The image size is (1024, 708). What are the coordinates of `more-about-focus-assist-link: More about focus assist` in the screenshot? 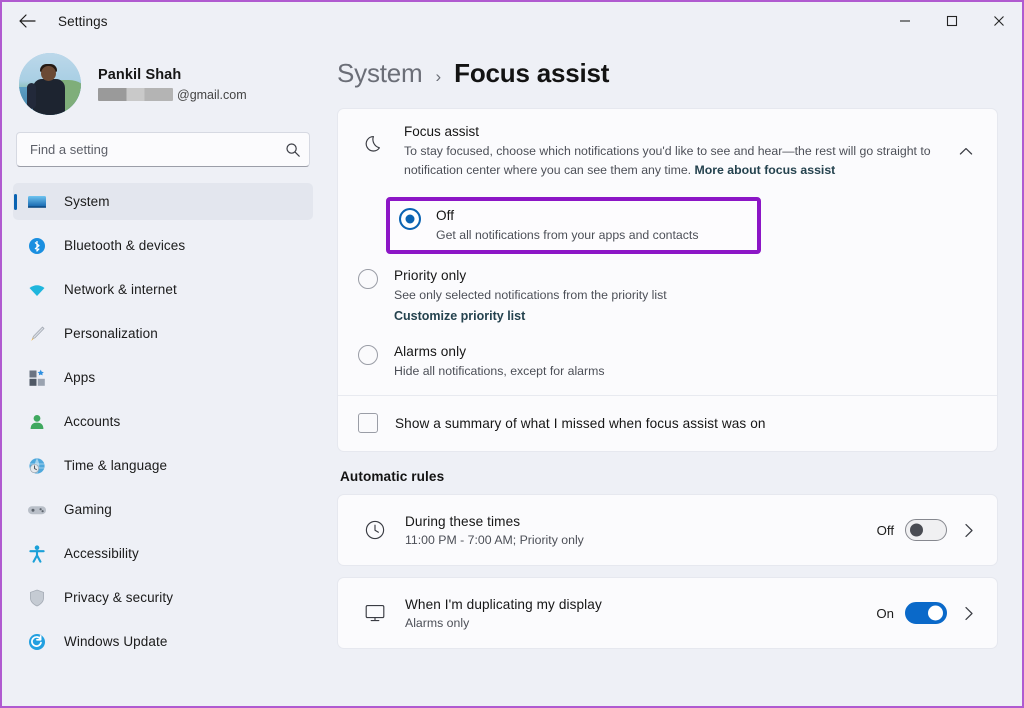 It's located at (765, 170).